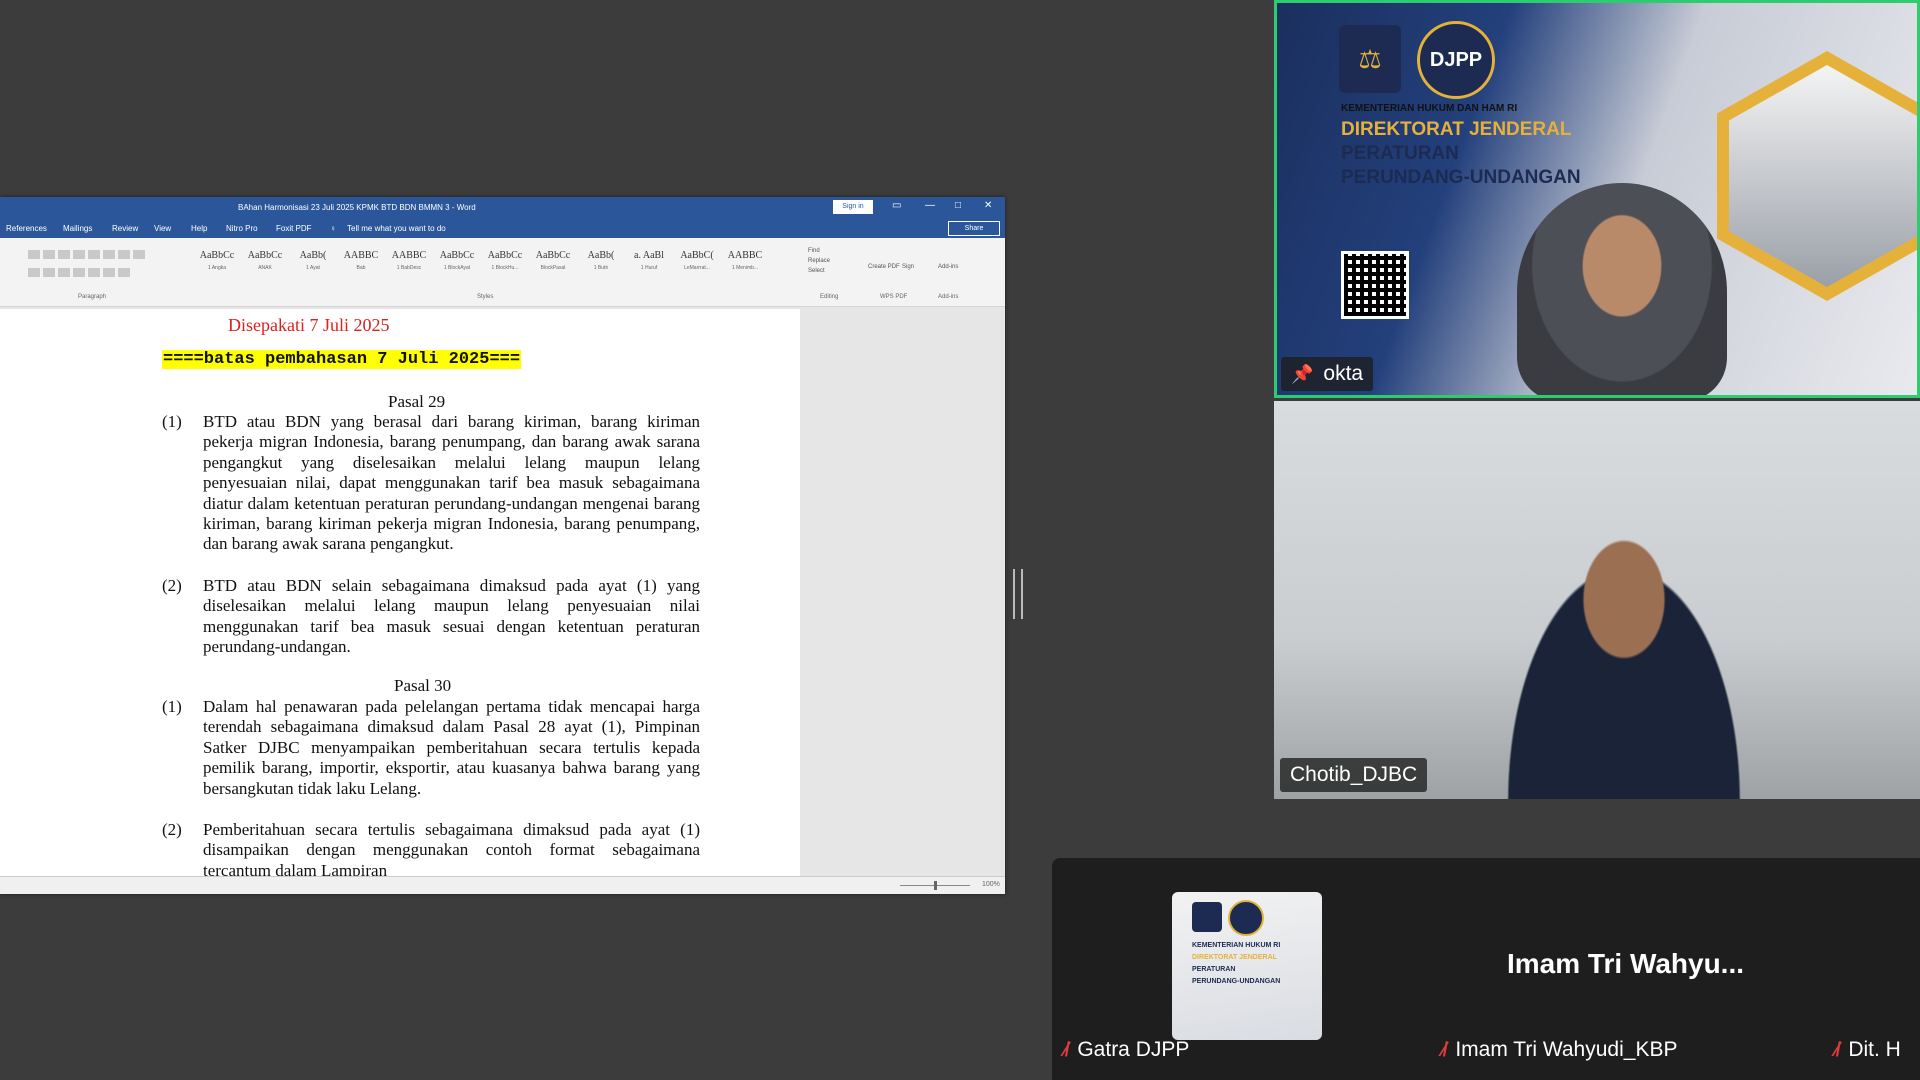 The height and width of the screenshot is (1080, 1920). What do you see at coordinates (894, 297) in the screenshot?
I see `group-wps-pdf: WPS PDF` at bounding box center [894, 297].